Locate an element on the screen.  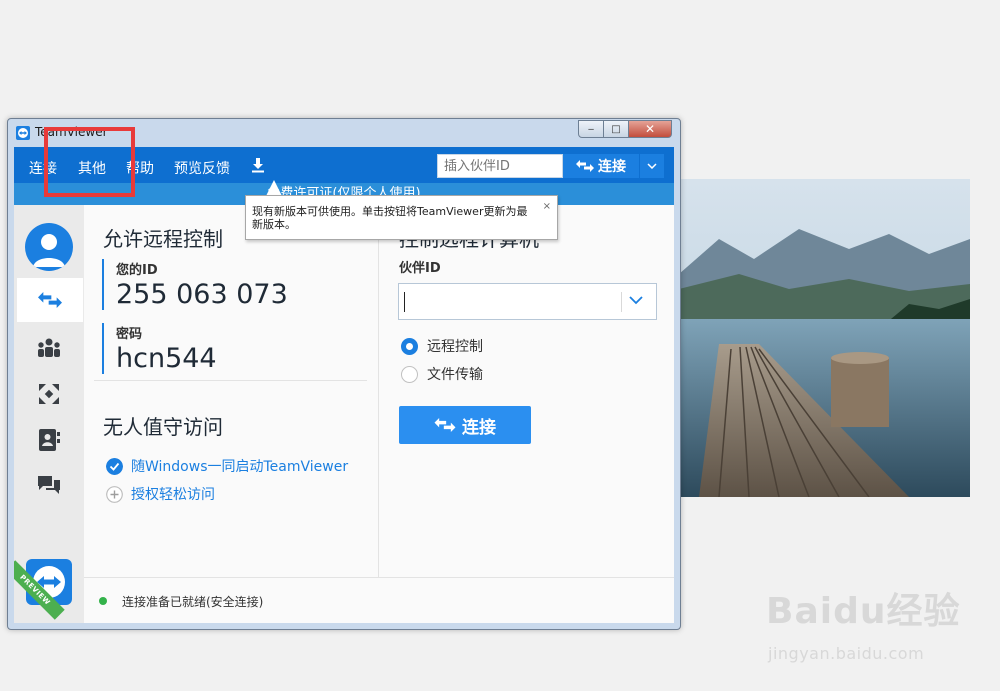
remote-control-icon is located at coordinates (50, 300).